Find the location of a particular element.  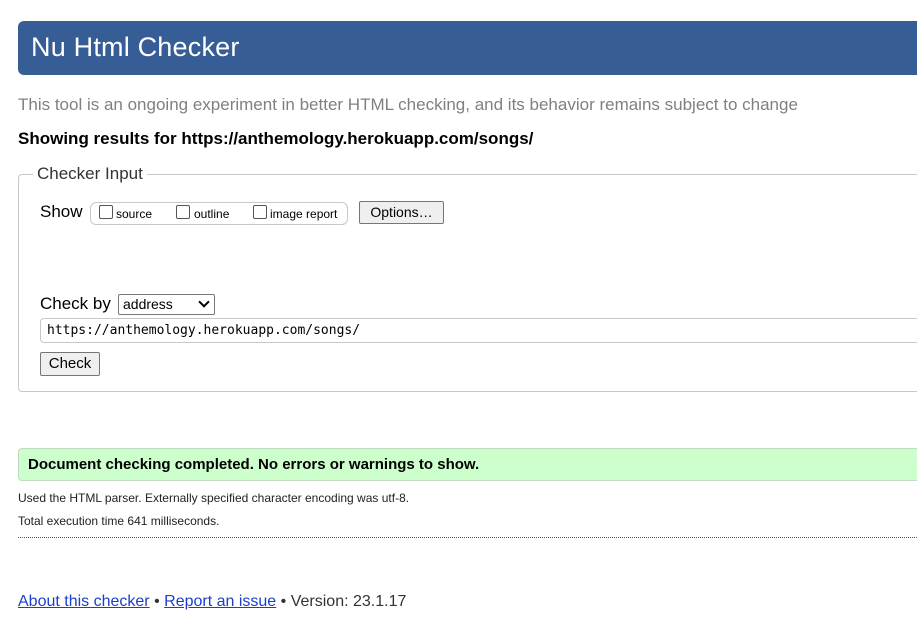

divider is located at coordinates (467, 537).